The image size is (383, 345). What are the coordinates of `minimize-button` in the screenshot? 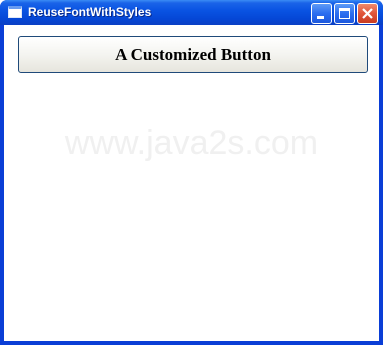 It's located at (321, 13).